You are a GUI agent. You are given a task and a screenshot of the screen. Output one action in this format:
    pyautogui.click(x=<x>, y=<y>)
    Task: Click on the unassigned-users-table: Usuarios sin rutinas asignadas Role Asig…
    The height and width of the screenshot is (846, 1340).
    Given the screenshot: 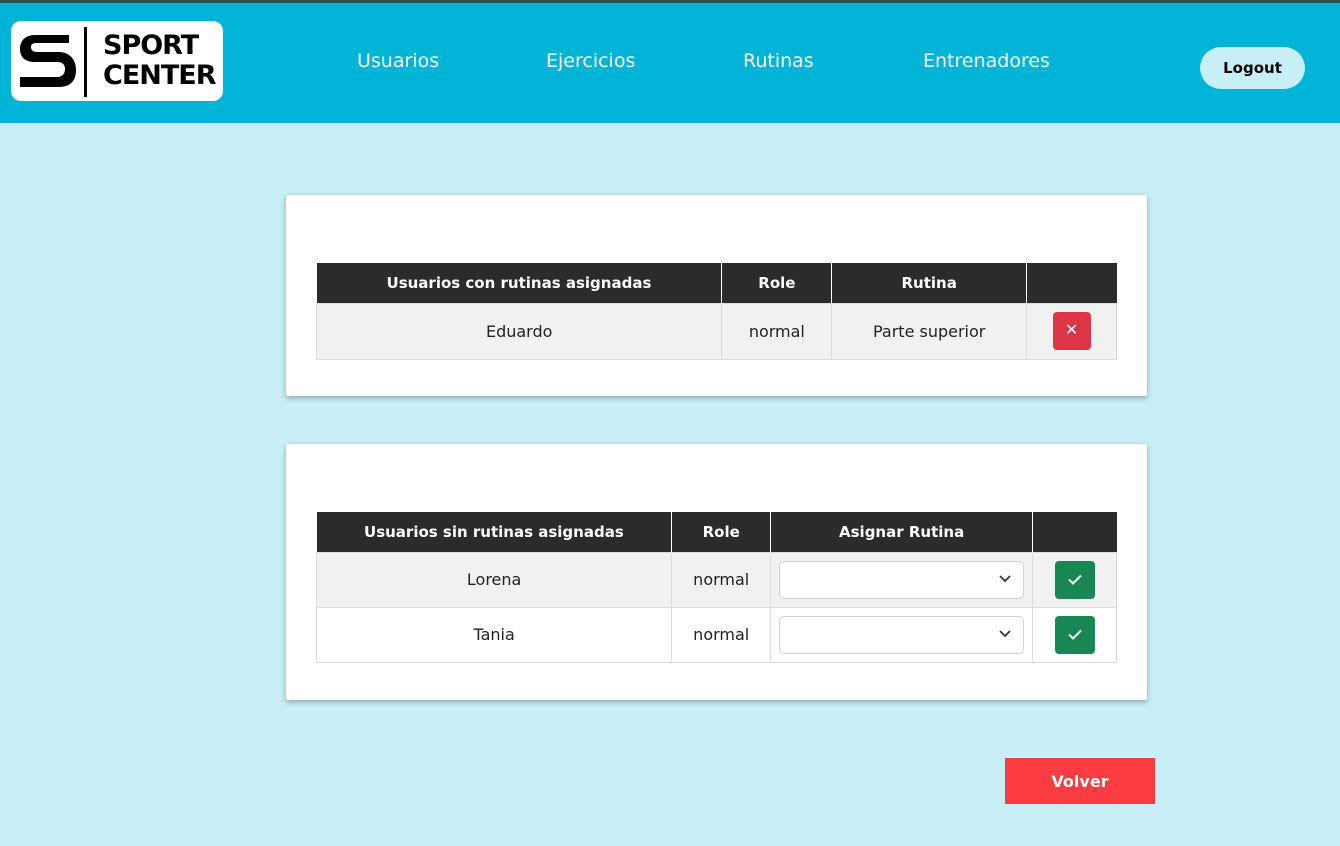 What is the action you would take?
    pyautogui.click(x=716, y=587)
    